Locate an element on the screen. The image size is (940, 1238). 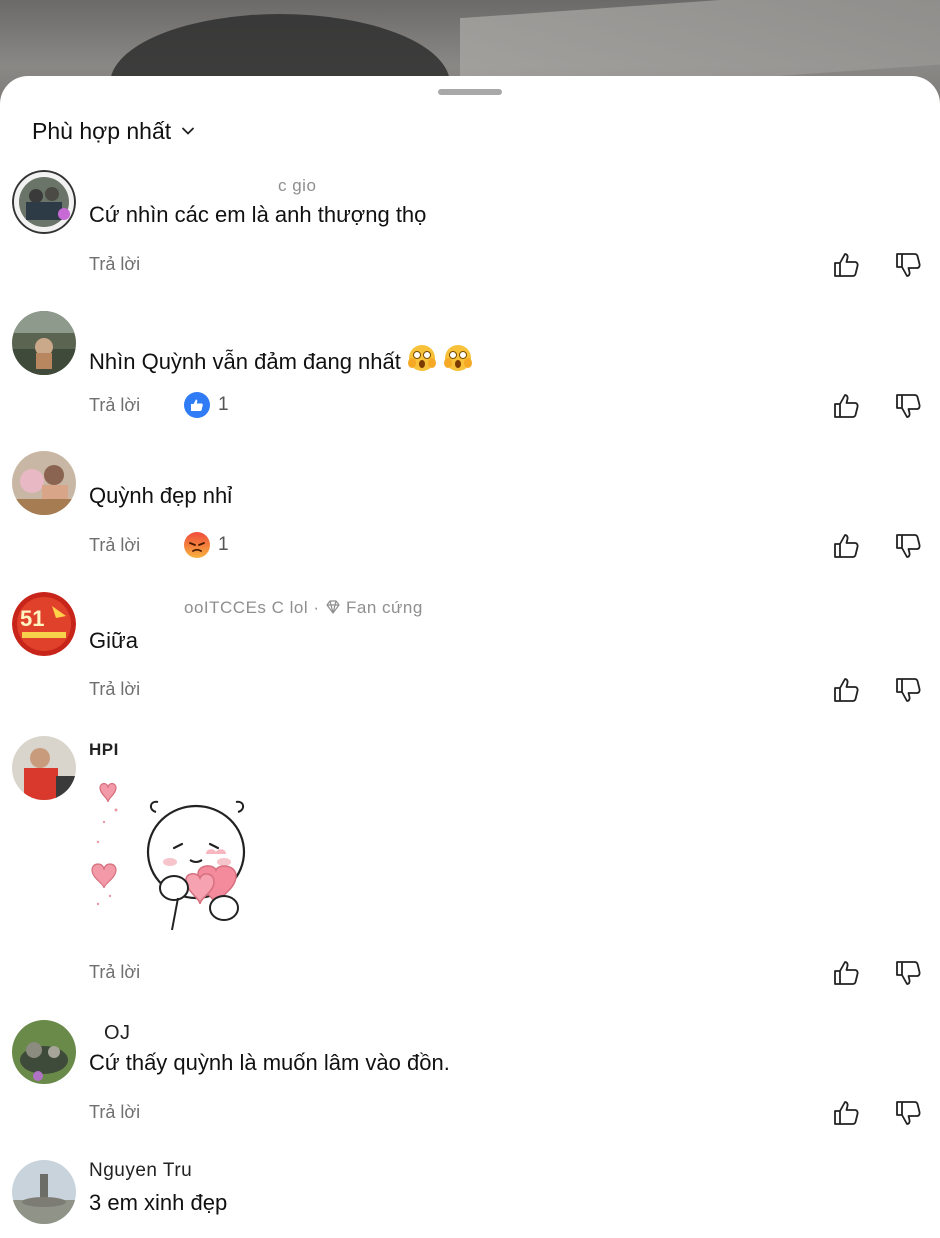
chevron-down-icon is located at coordinates (188, 131).